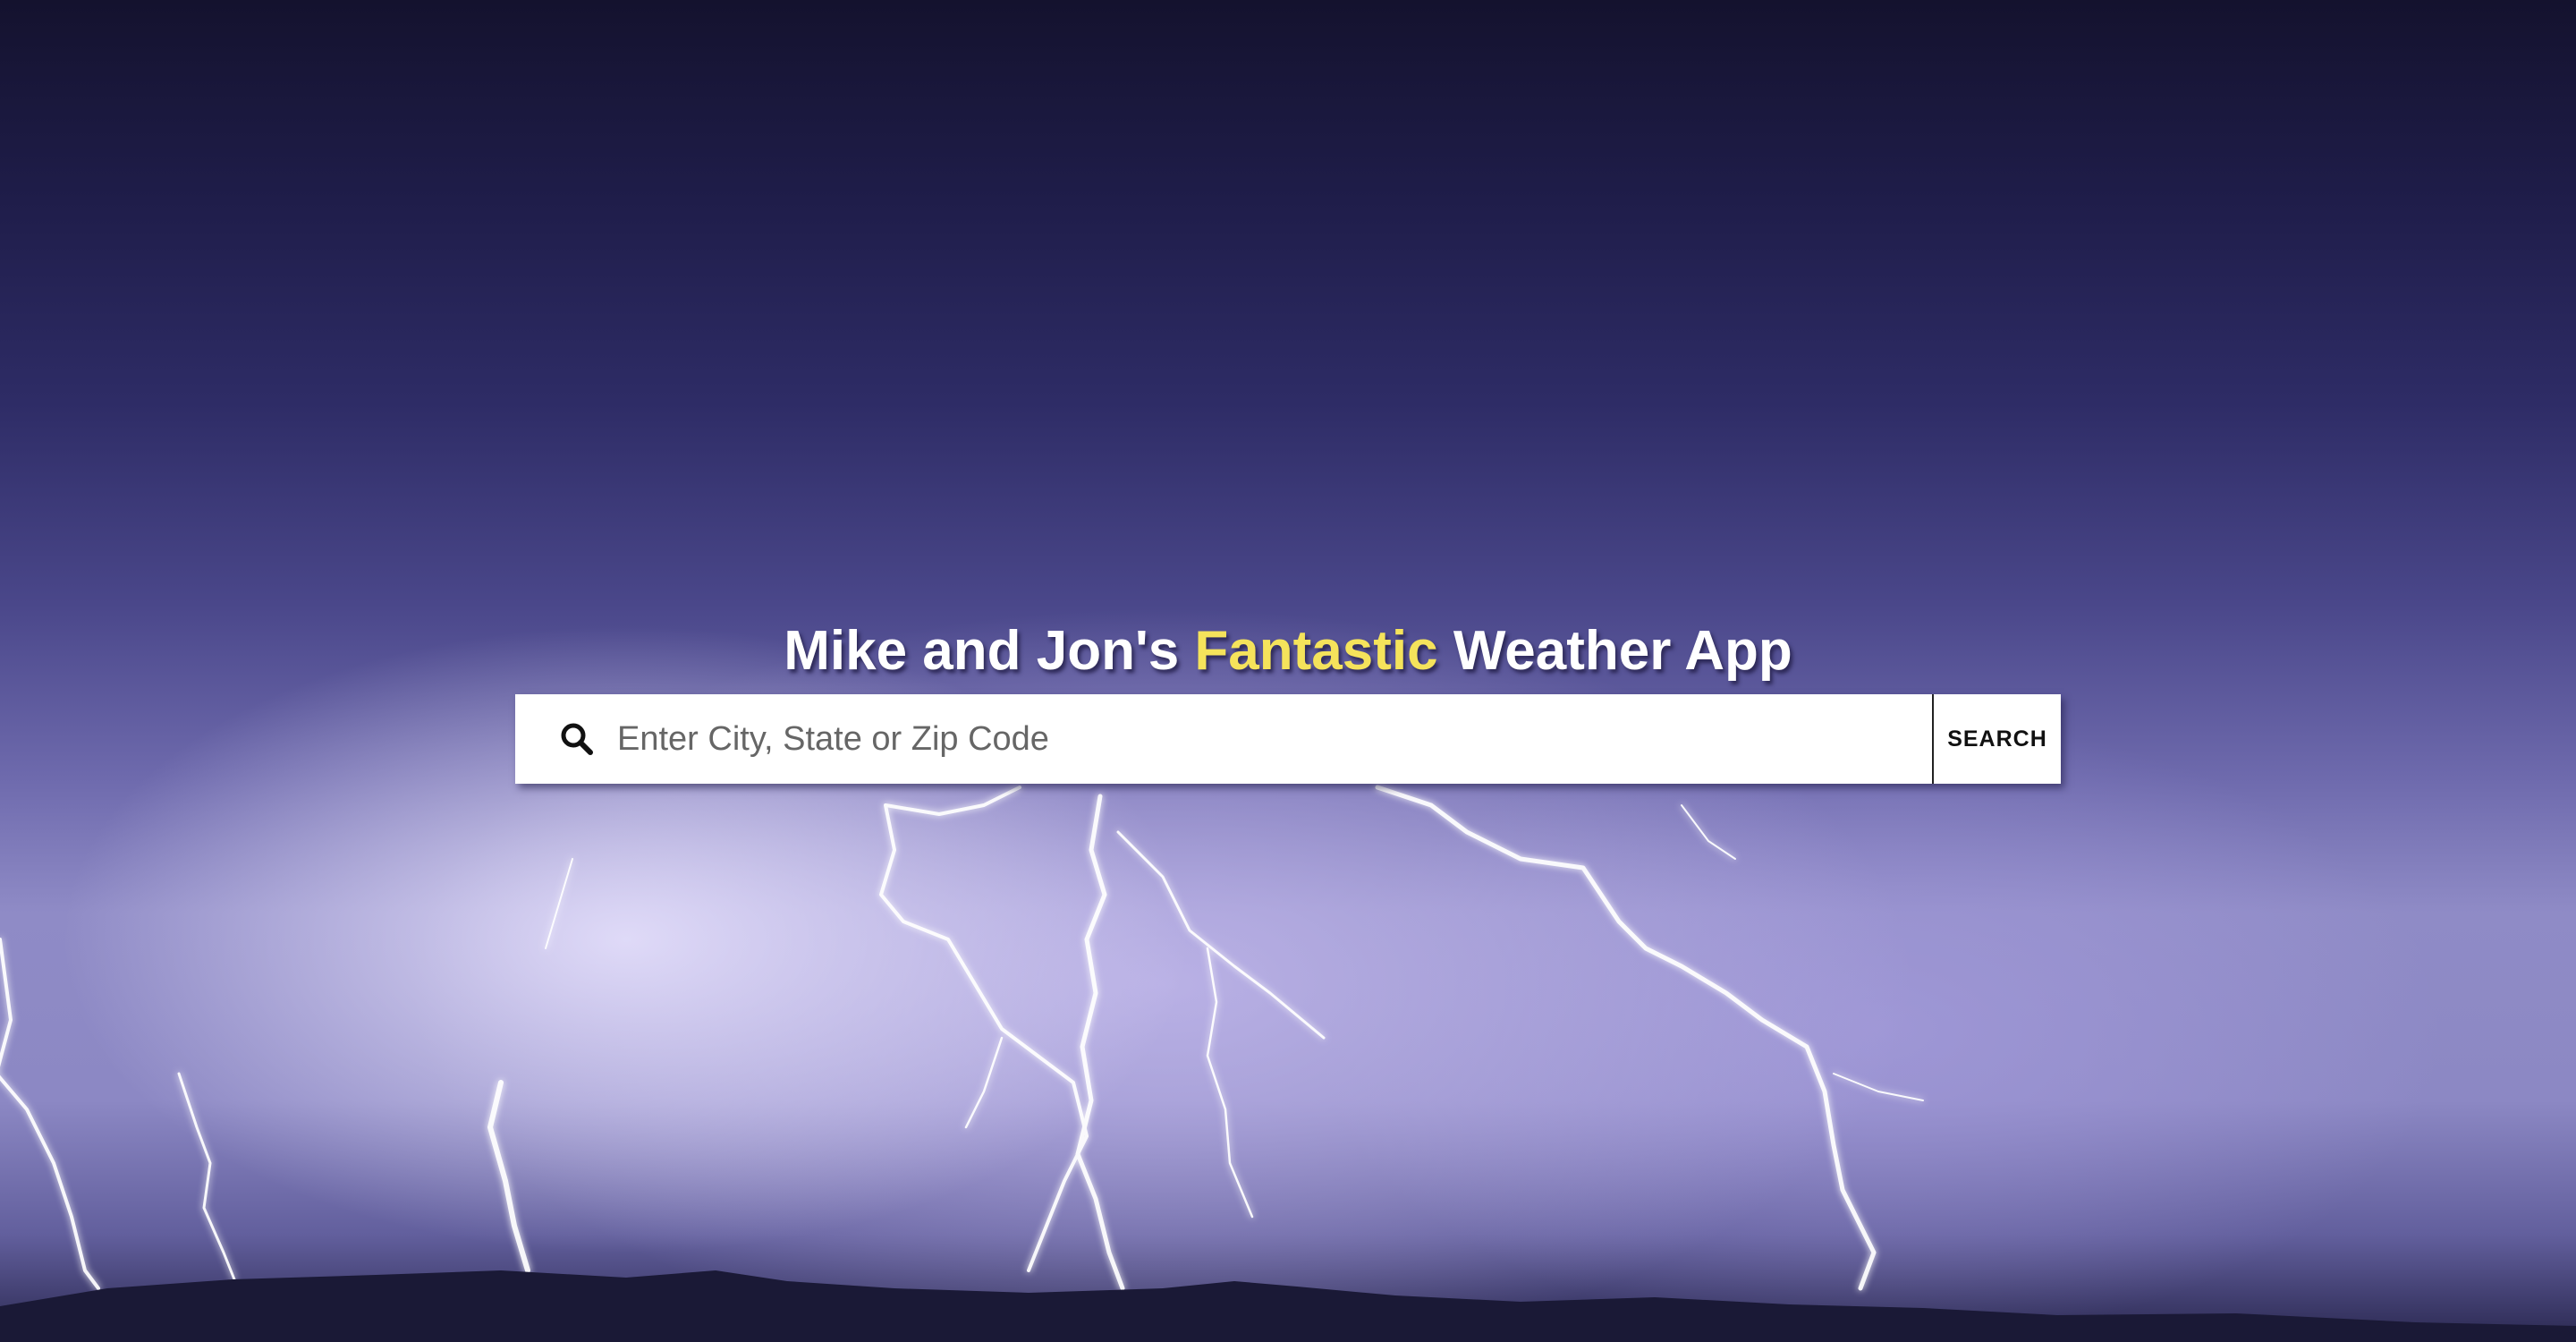 The width and height of the screenshot is (2576, 1342). What do you see at coordinates (989, 651) in the screenshot?
I see `title-prefix: Mike and Jon's` at bounding box center [989, 651].